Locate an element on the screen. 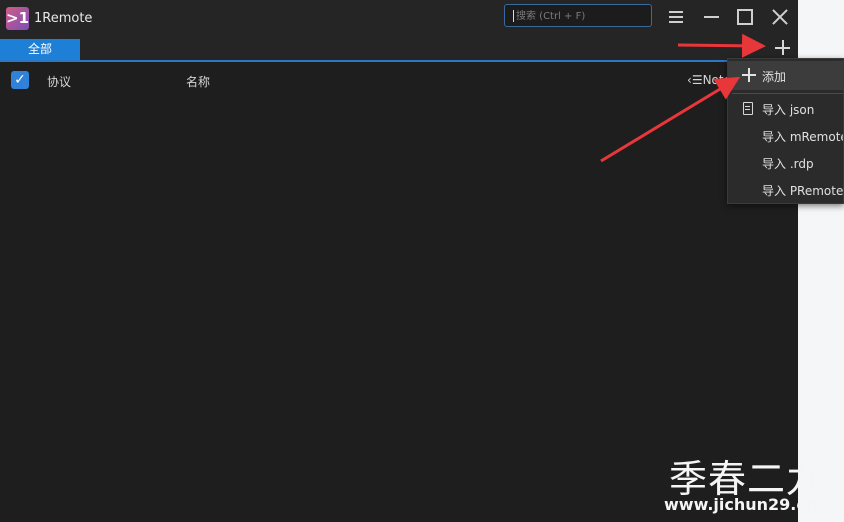 This screenshot has height=522, width=844. tab-bar: 全部 is located at coordinates (399, 49).